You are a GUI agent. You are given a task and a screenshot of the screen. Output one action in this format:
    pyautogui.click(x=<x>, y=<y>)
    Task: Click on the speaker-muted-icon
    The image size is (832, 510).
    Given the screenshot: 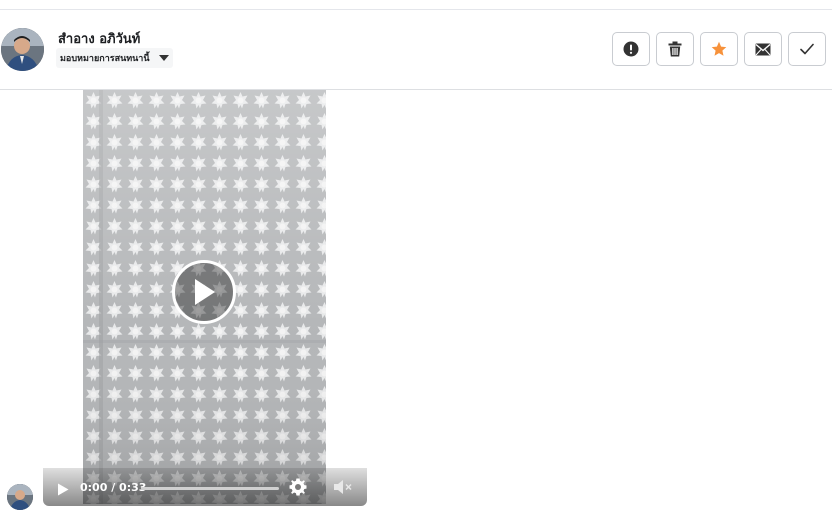 What is the action you would take?
    pyautogui.click(x=343, y=487)
    